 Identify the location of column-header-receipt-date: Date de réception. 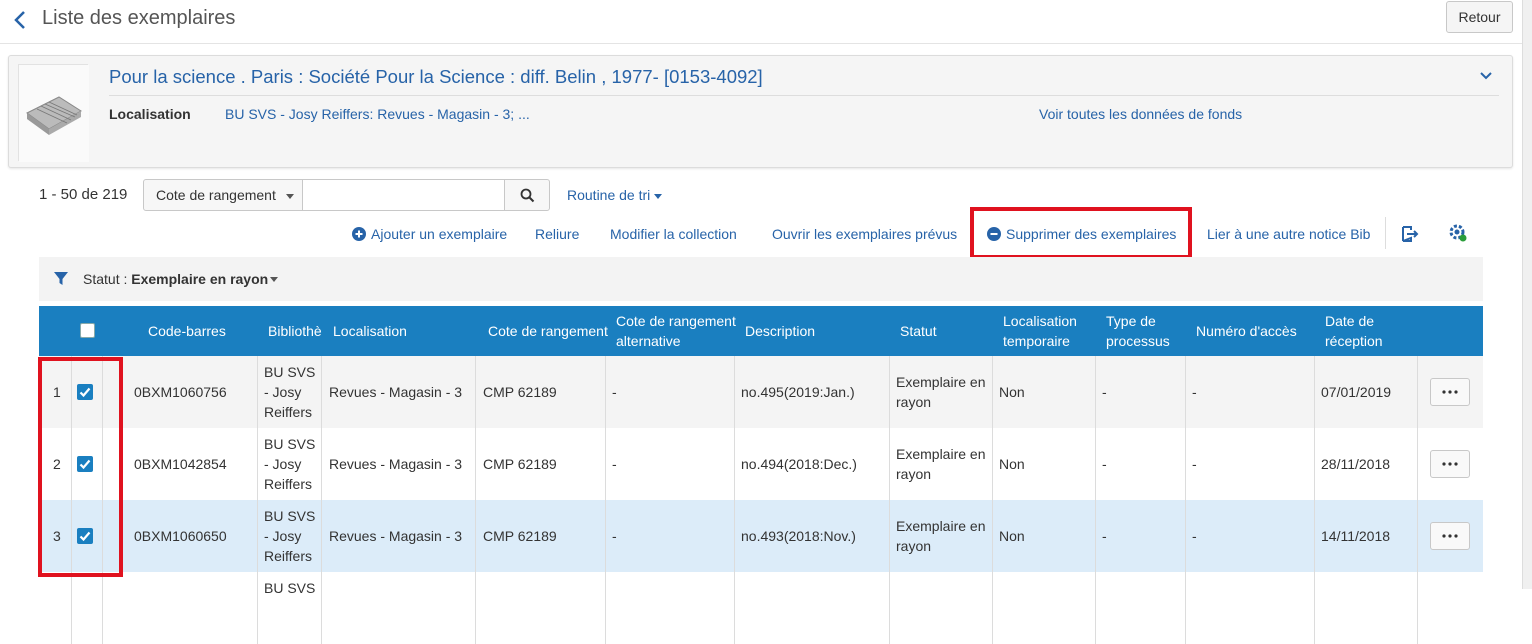
(1365, 331).